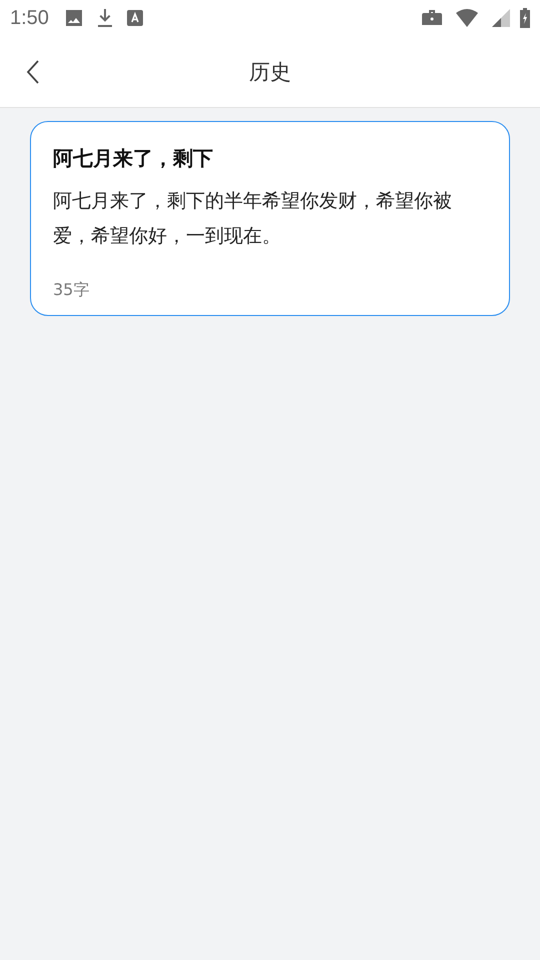 The width and height of the screenshot is (540, 960). I want to click on image-icon, so click(73, 18).